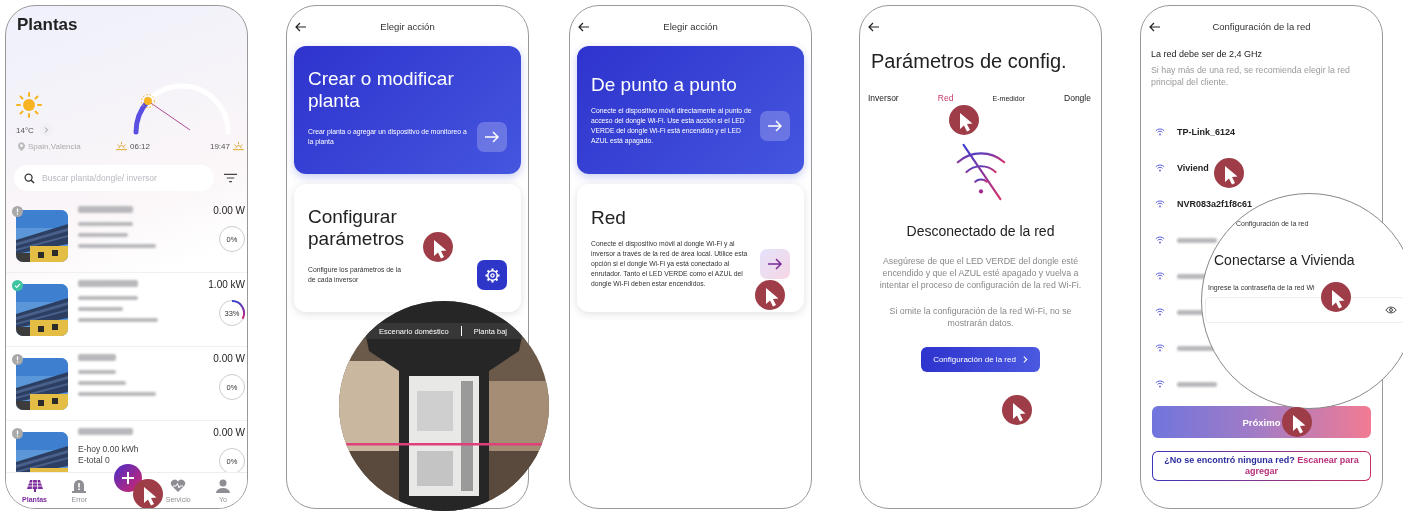 This screenshot has width=1403, height=513. I want to click on action-card, so click(690, 248).